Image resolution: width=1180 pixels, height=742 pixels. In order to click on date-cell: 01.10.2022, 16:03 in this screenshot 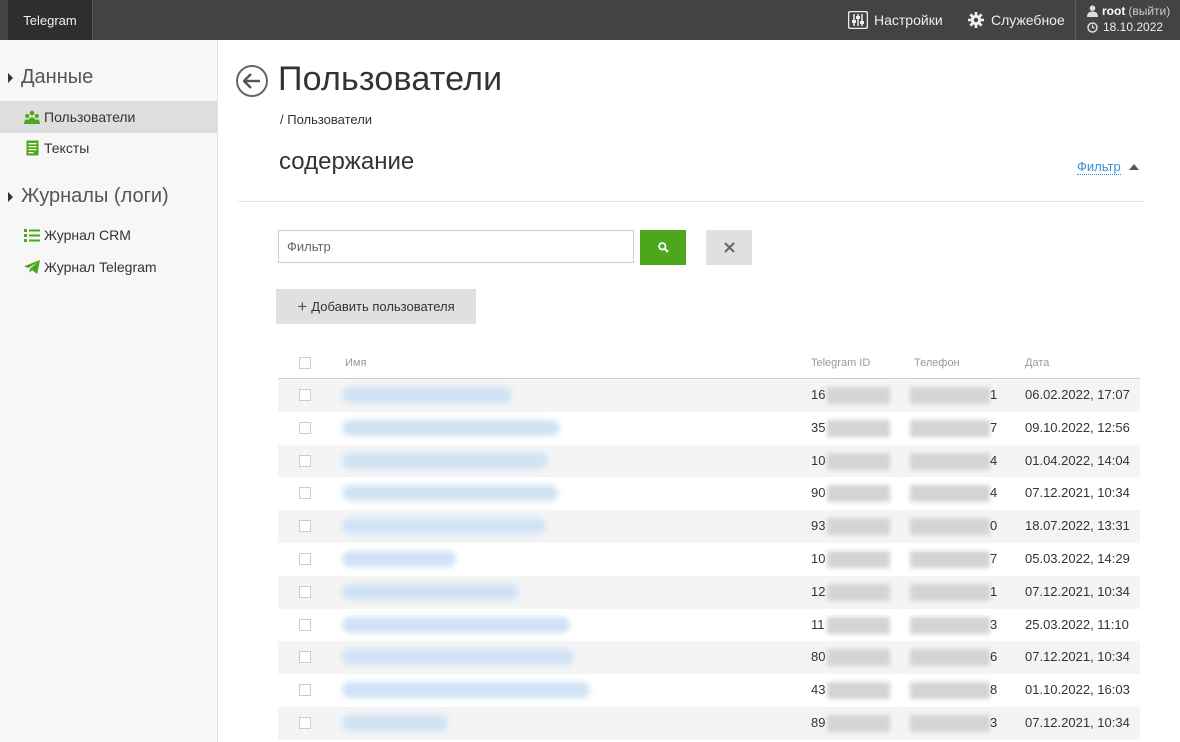, I will do `click(1077, 690)`.